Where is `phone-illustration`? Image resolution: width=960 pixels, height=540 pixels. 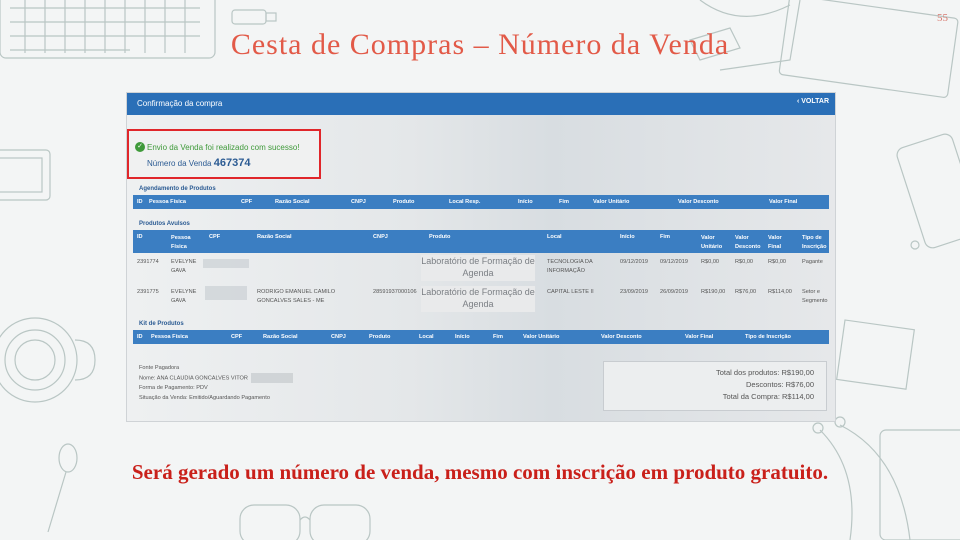
phone-illustration is located at coordinates (928, 191).